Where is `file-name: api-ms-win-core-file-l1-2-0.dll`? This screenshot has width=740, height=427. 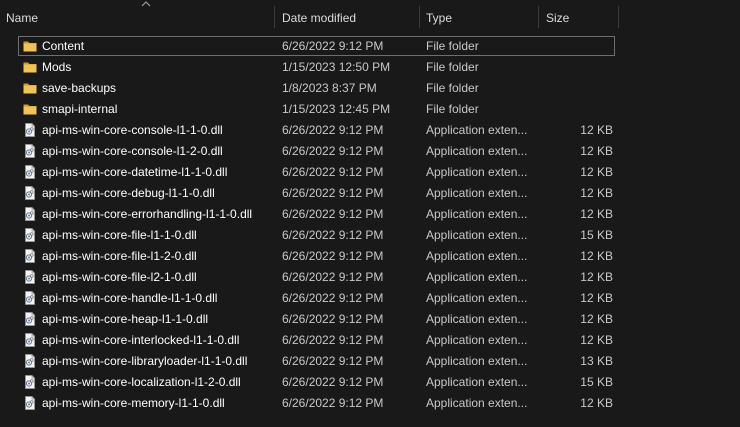 file-name: api-ms-win-core-file-l1-2-0.dll is located at coordinates (119, 256).